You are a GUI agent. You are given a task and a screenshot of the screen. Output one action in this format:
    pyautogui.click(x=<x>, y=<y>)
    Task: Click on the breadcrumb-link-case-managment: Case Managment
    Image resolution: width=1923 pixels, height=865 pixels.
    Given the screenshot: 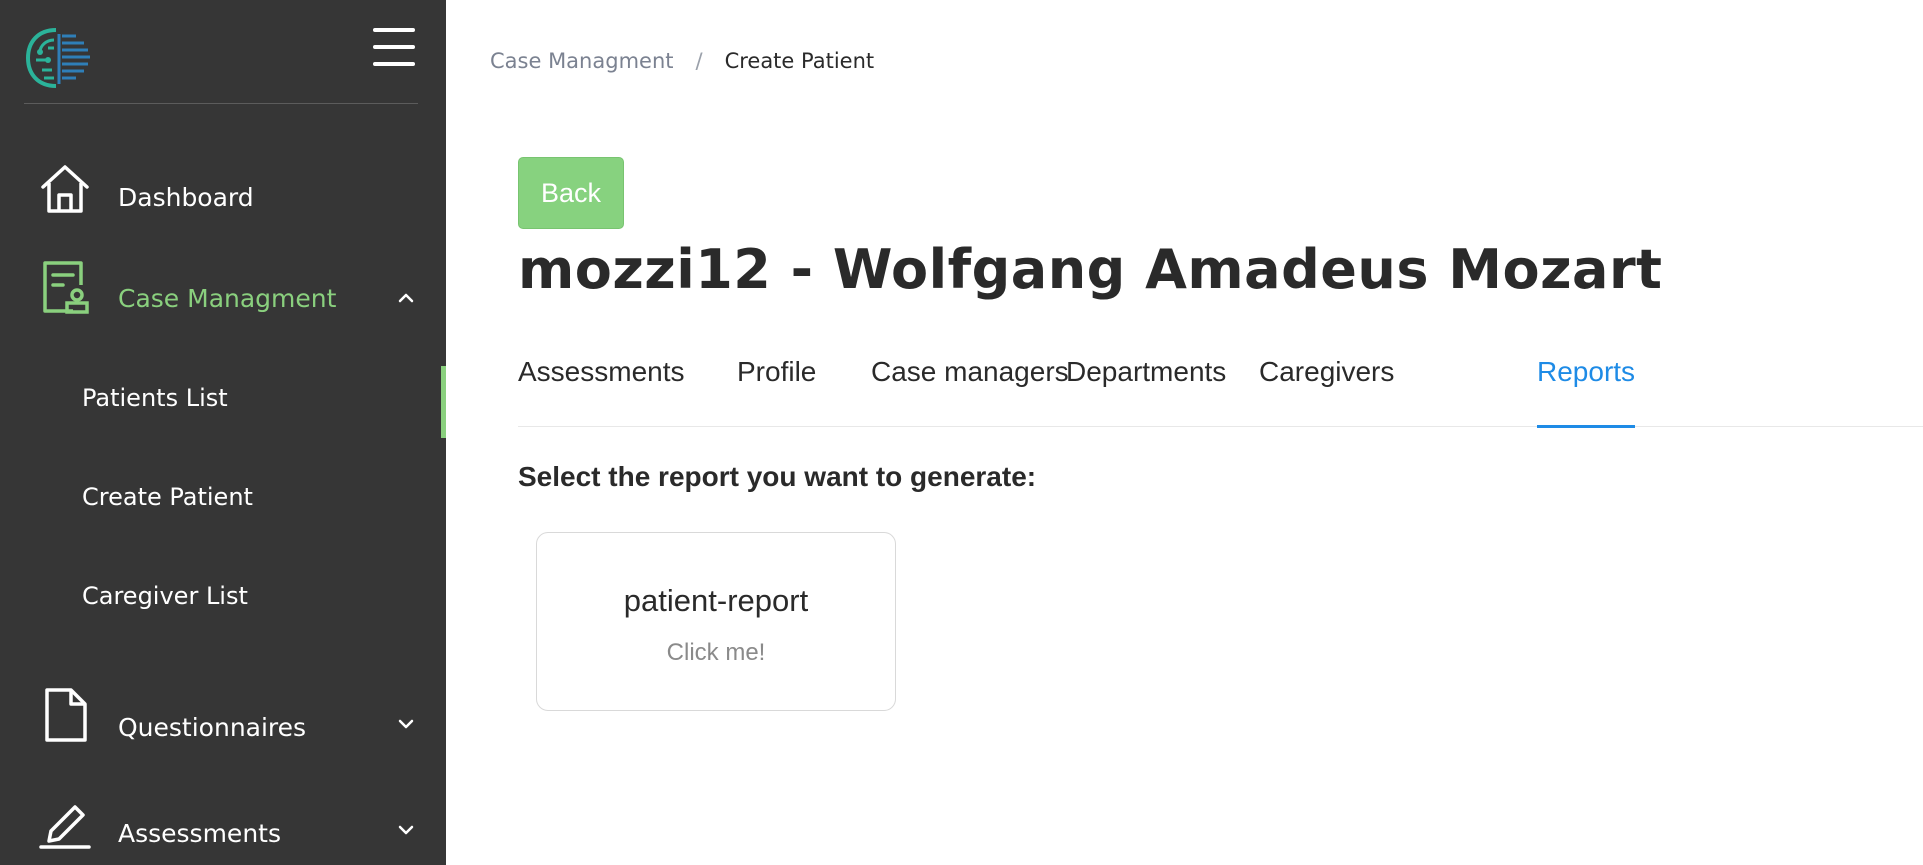 What is the action you would take?
    pyautogui.click(x=581, y=61)
    